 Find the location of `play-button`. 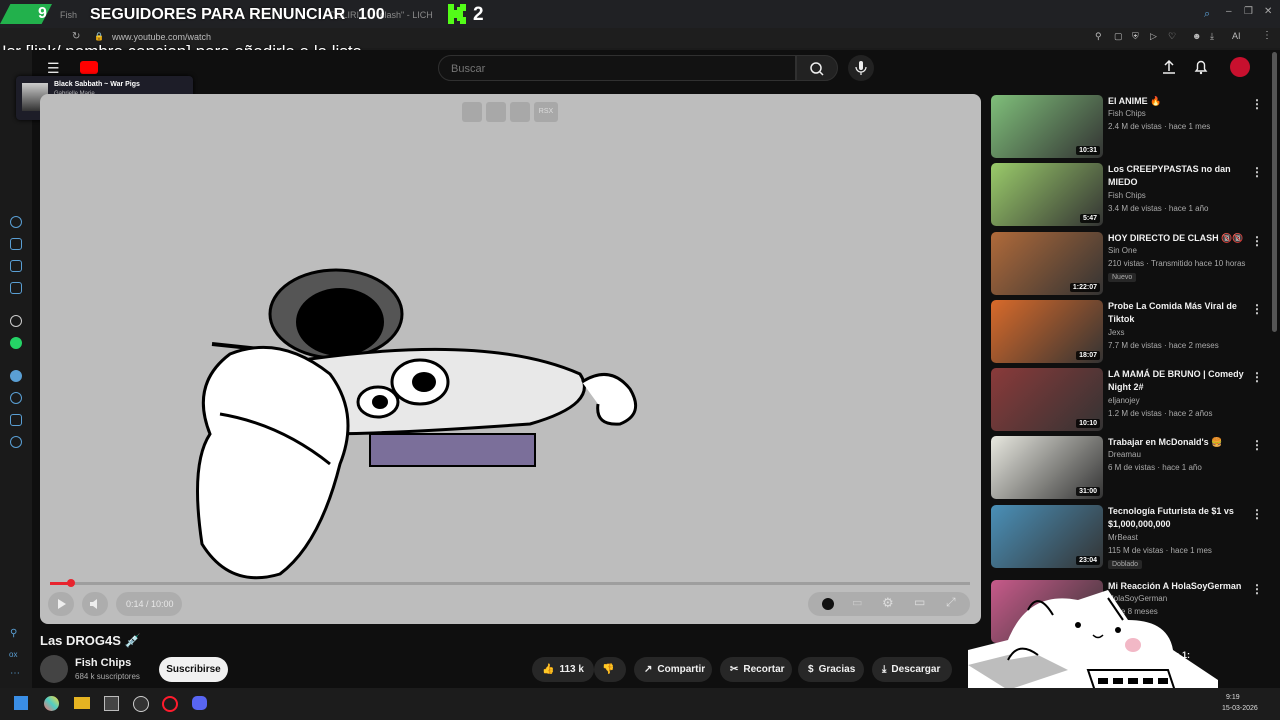

play-button is located at coordinates (61, 604).